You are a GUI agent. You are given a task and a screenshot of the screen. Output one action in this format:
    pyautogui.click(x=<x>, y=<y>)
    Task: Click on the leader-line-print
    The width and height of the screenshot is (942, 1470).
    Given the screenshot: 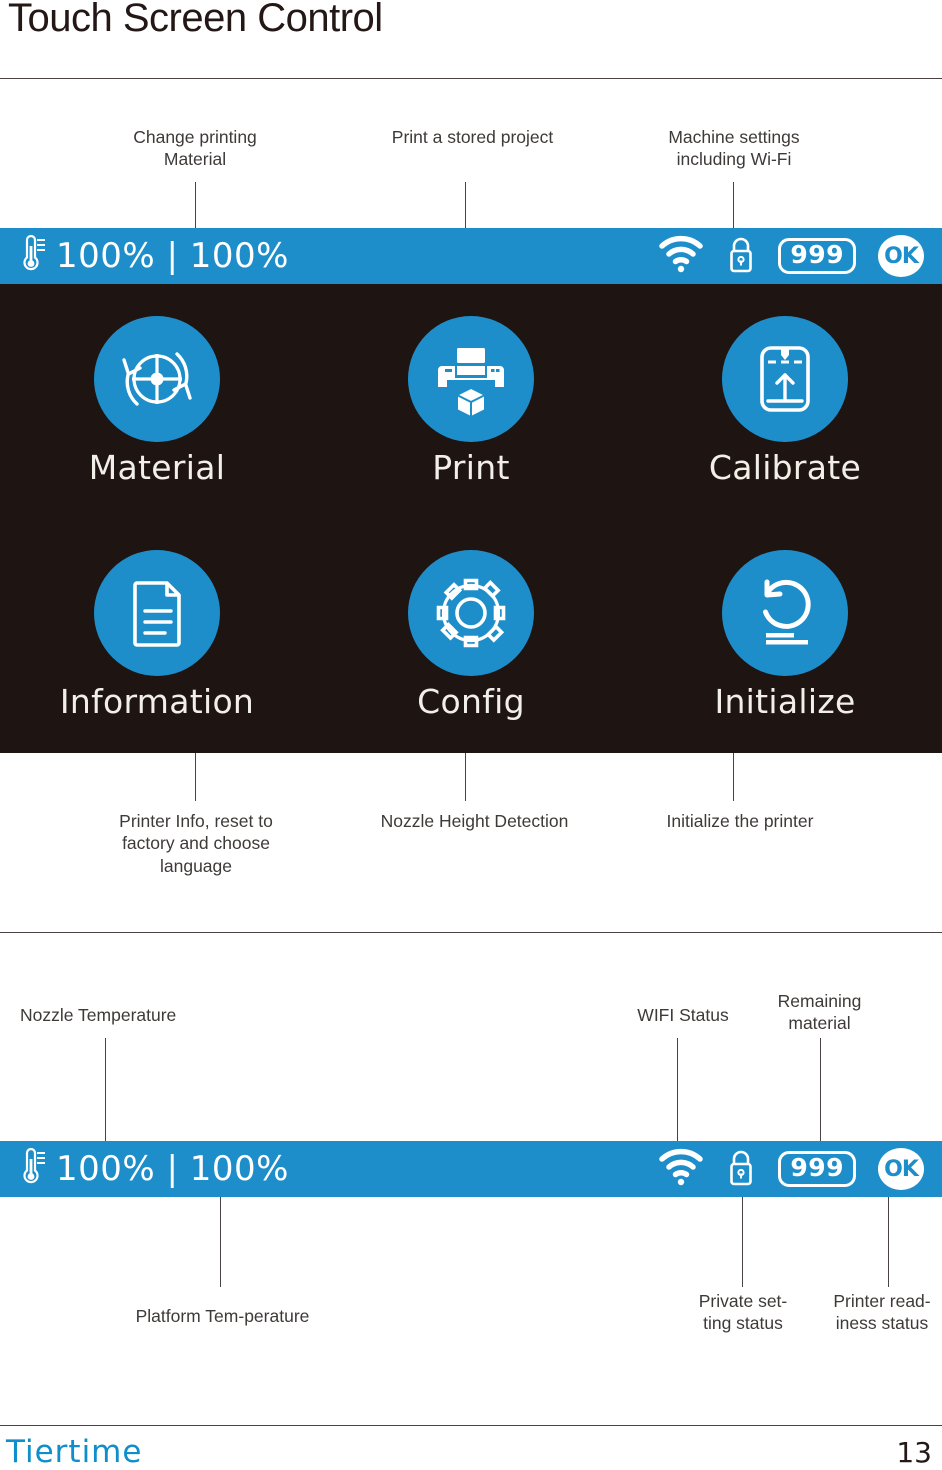 What is the action you would take?
    pyautogui.click(x=465, y=205)
    